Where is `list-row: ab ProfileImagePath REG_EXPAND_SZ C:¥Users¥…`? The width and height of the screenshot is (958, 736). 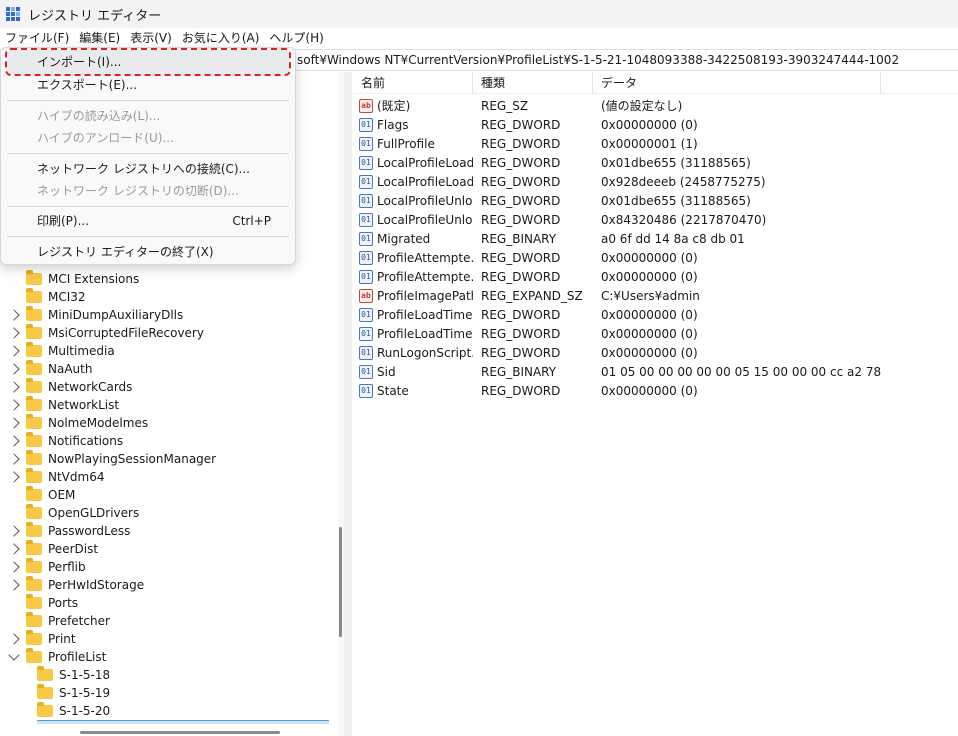
list-row: ab ProfileImagePath REG_EXPAND_SZ C:¥Users¥… is located at coordinates (618, 295).